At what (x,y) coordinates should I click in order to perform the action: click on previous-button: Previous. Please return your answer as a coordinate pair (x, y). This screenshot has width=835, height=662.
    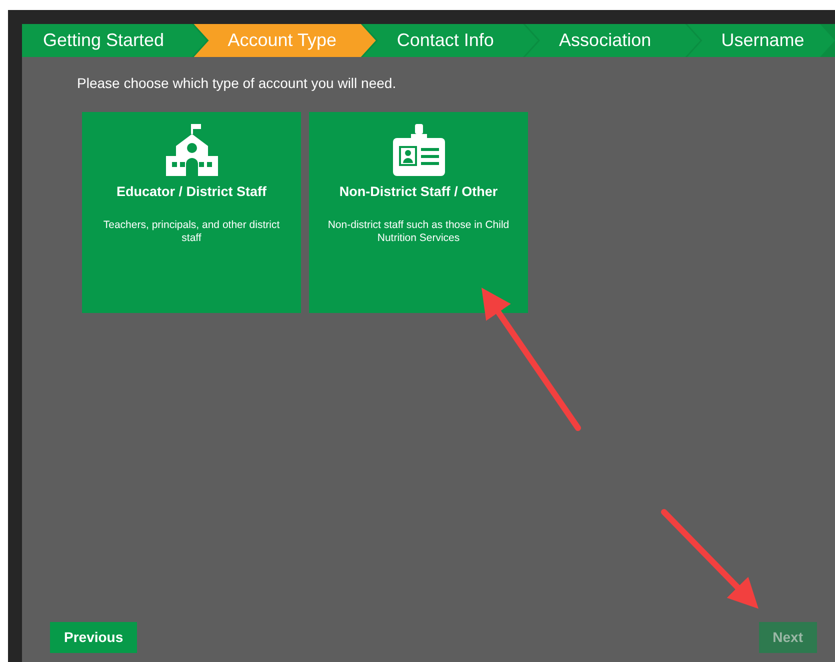
    Looking at the image, I should click on (94, 637).